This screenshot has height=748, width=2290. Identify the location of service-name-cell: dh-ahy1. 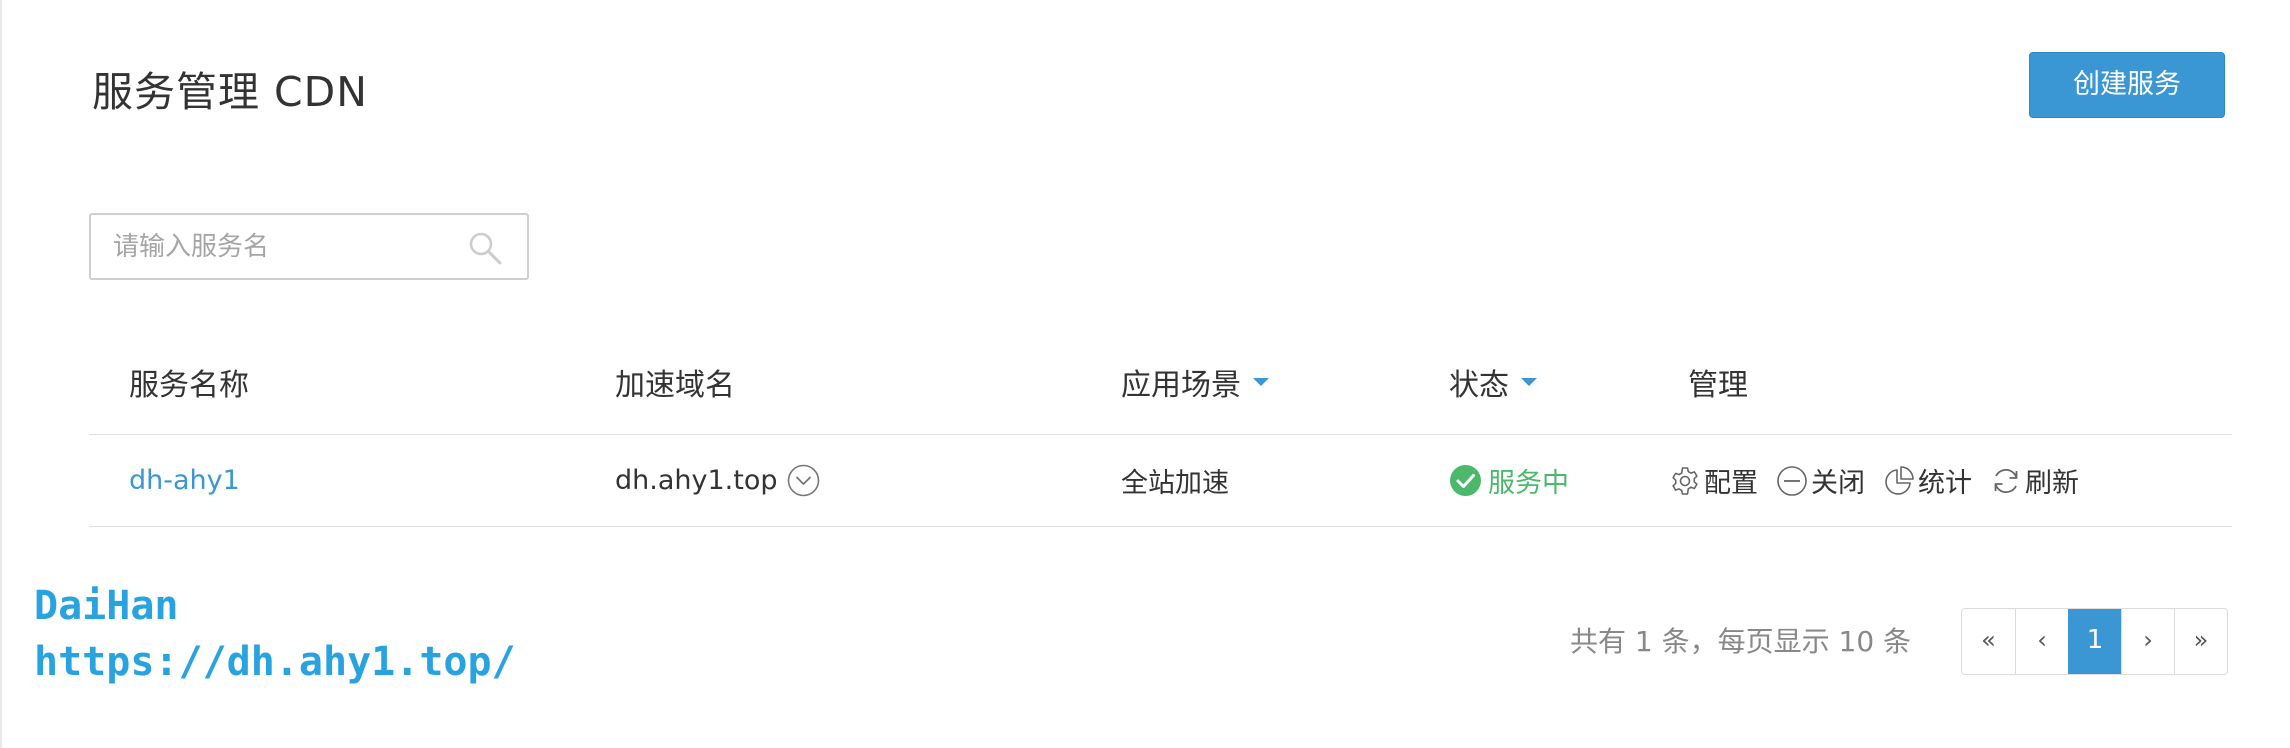
(184, 480).